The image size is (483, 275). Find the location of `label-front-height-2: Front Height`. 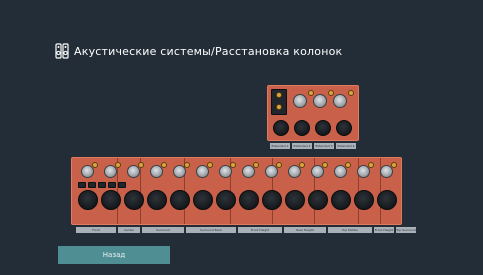

label-front-height-2: Front Height is located at coordinates (384, 230).